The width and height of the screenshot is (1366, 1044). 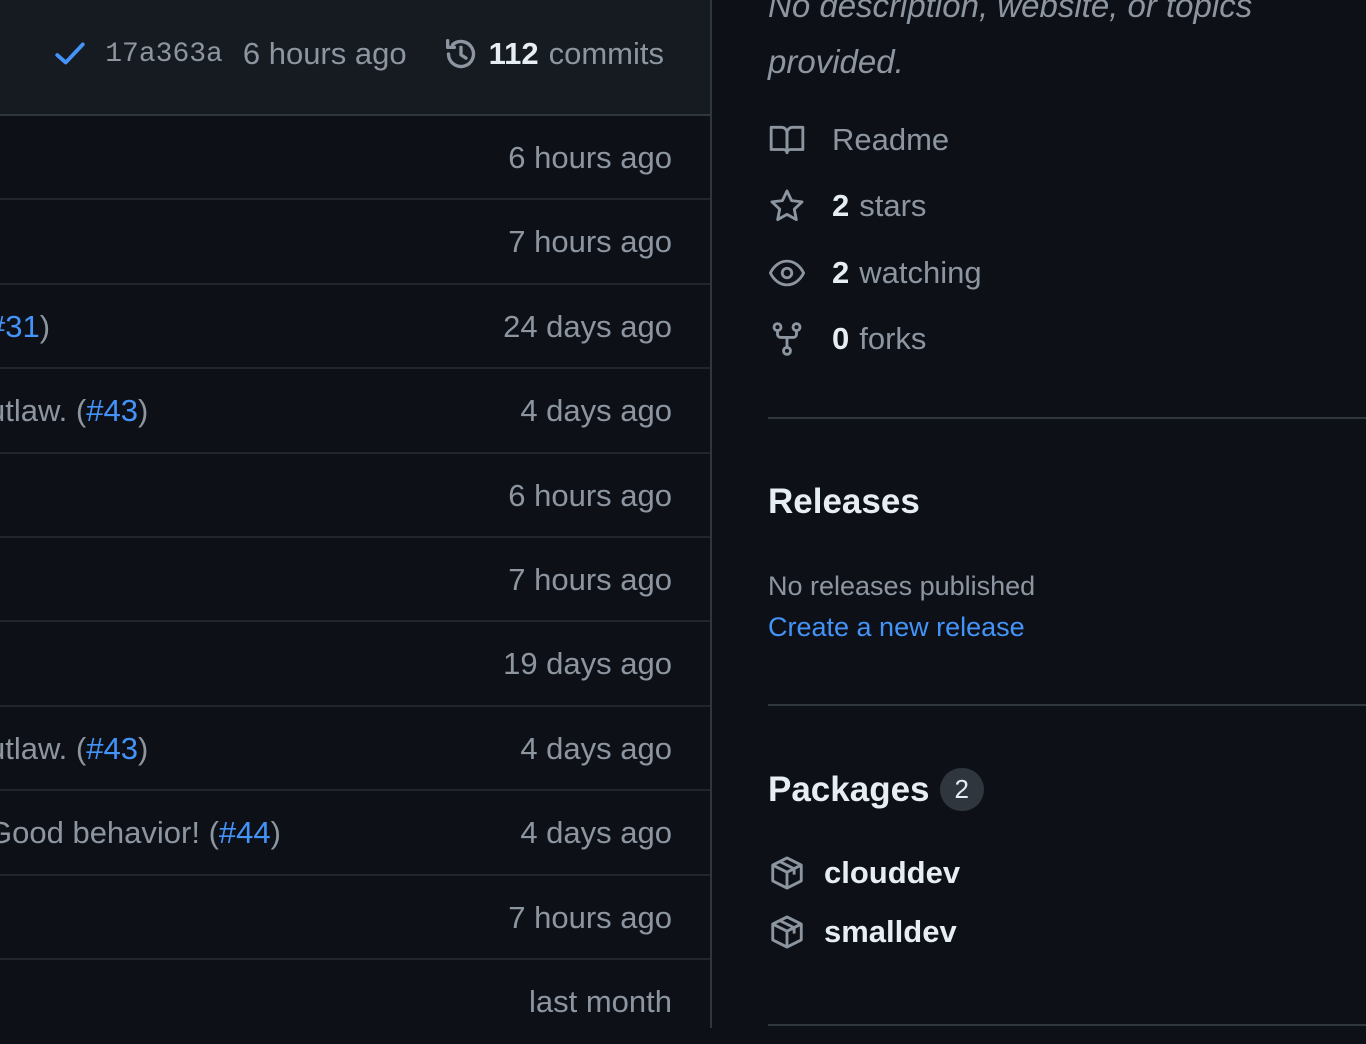 I want to click on commit-time: 24 days ago, so click(x=587, y=326).